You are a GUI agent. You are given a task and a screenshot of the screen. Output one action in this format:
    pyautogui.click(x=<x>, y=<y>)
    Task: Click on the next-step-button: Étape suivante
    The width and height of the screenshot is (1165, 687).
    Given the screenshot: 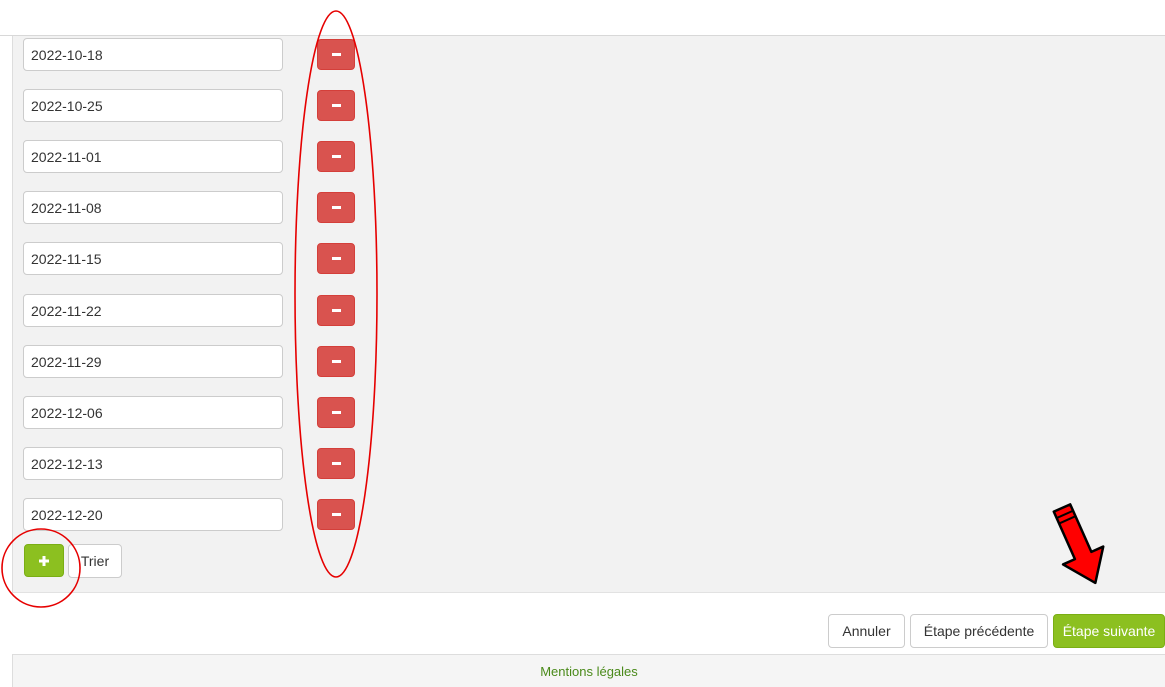 What is the action you would take?
    pyautogui.click(x=1109, y=631)
    